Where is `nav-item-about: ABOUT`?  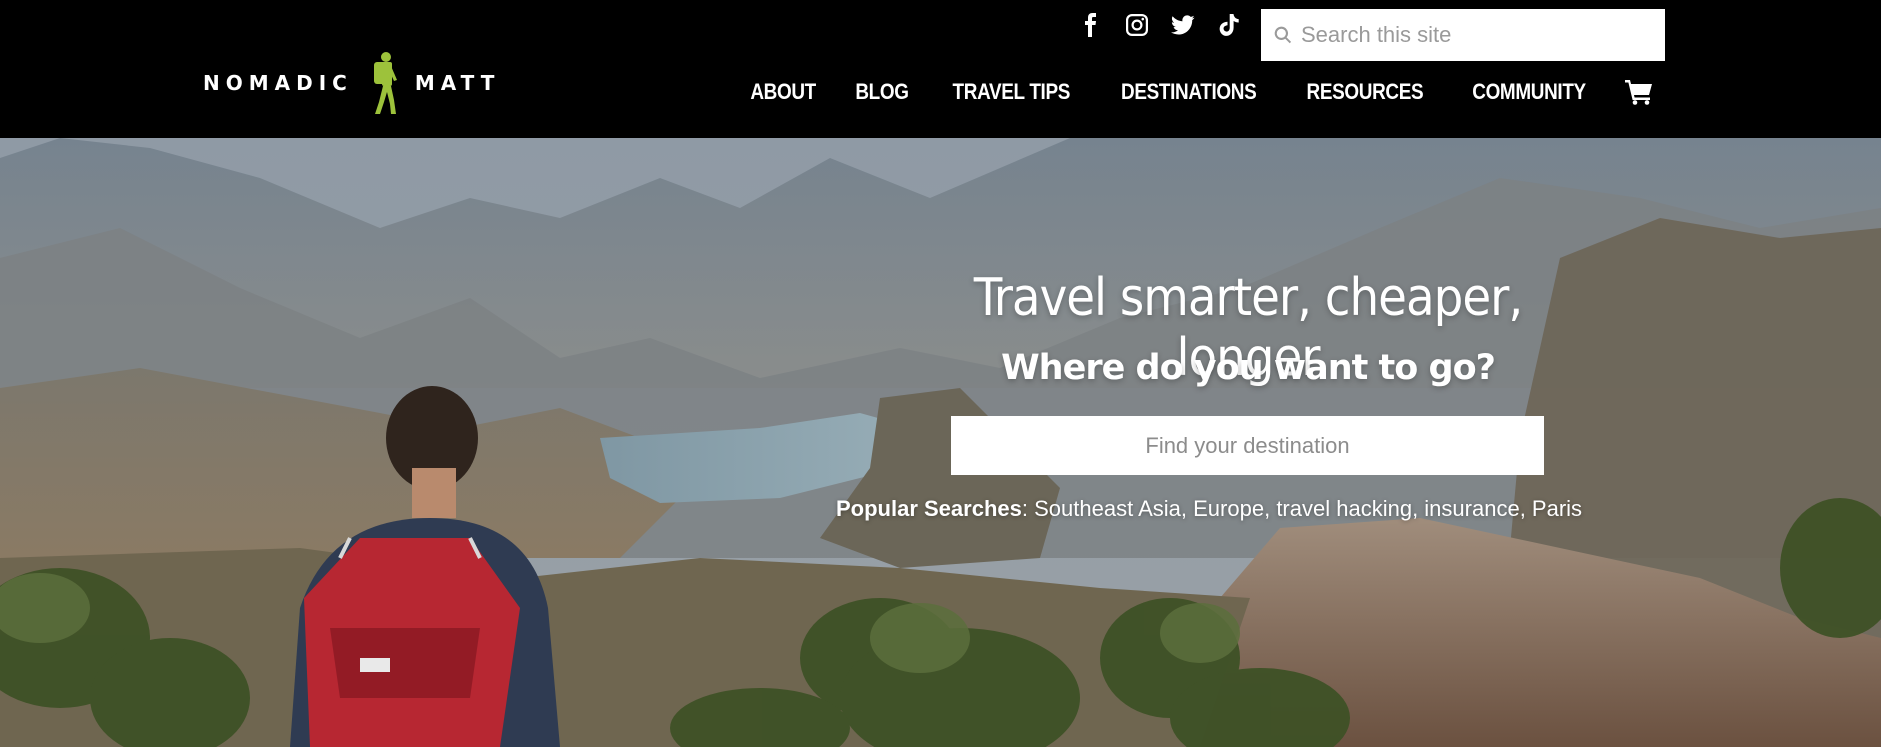 nav-item-about: ABOUT is located at coordinates (783, 92).